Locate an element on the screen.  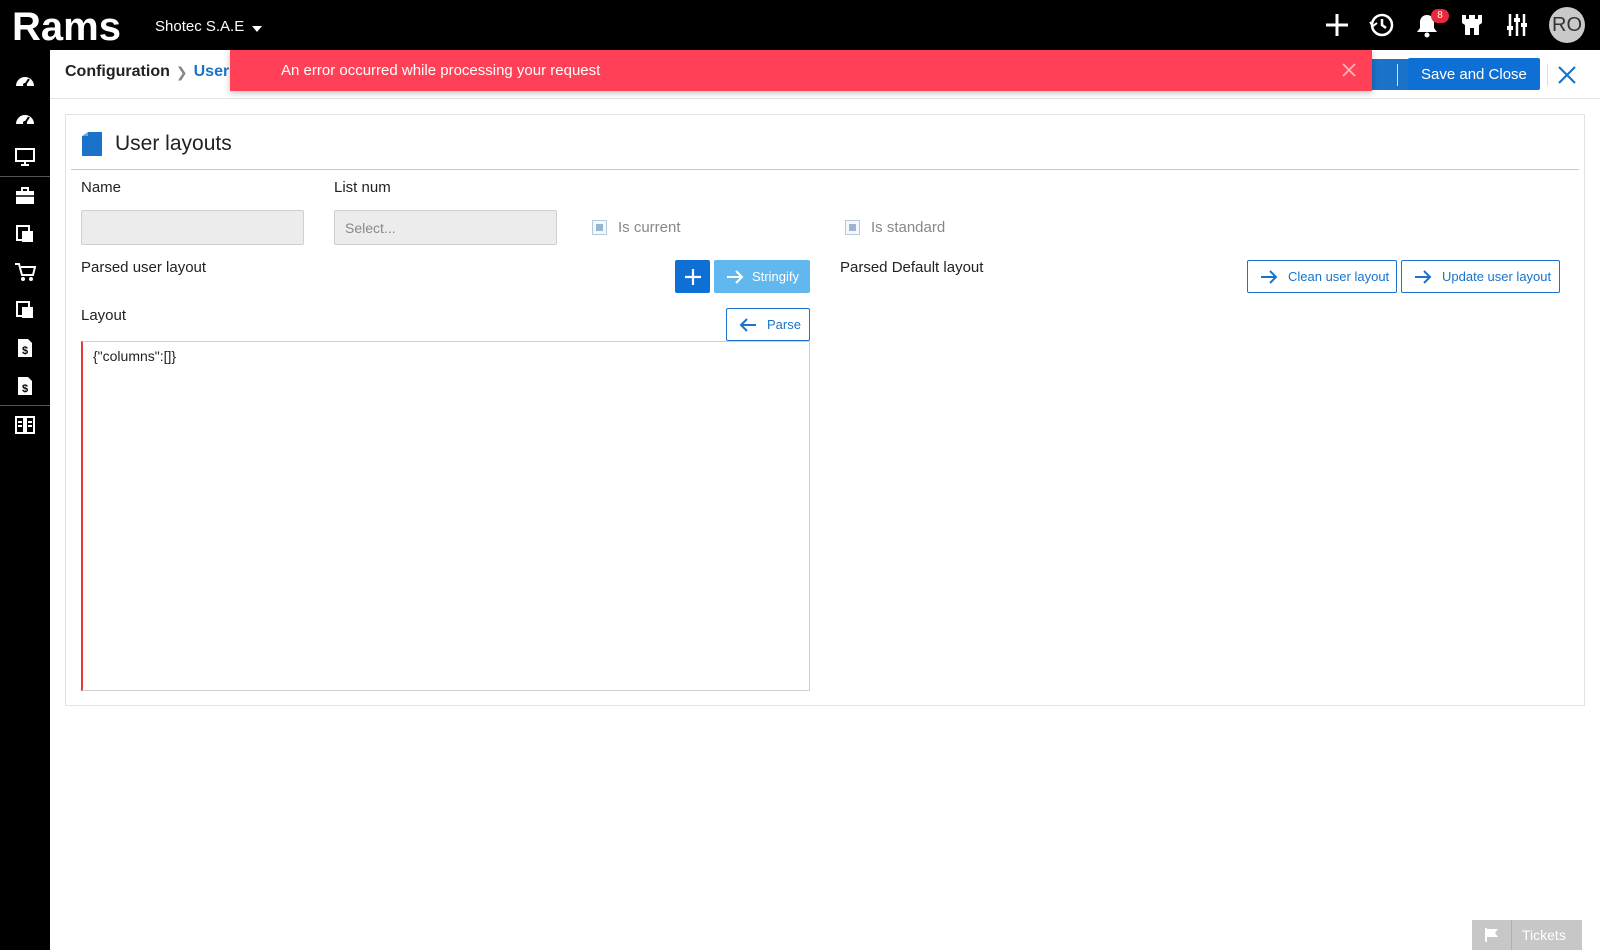
sidebar-item-dashboard is located at coordinates (25, 81).